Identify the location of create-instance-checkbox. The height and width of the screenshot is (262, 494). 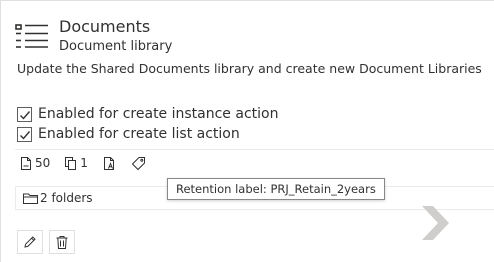
(24, 114).